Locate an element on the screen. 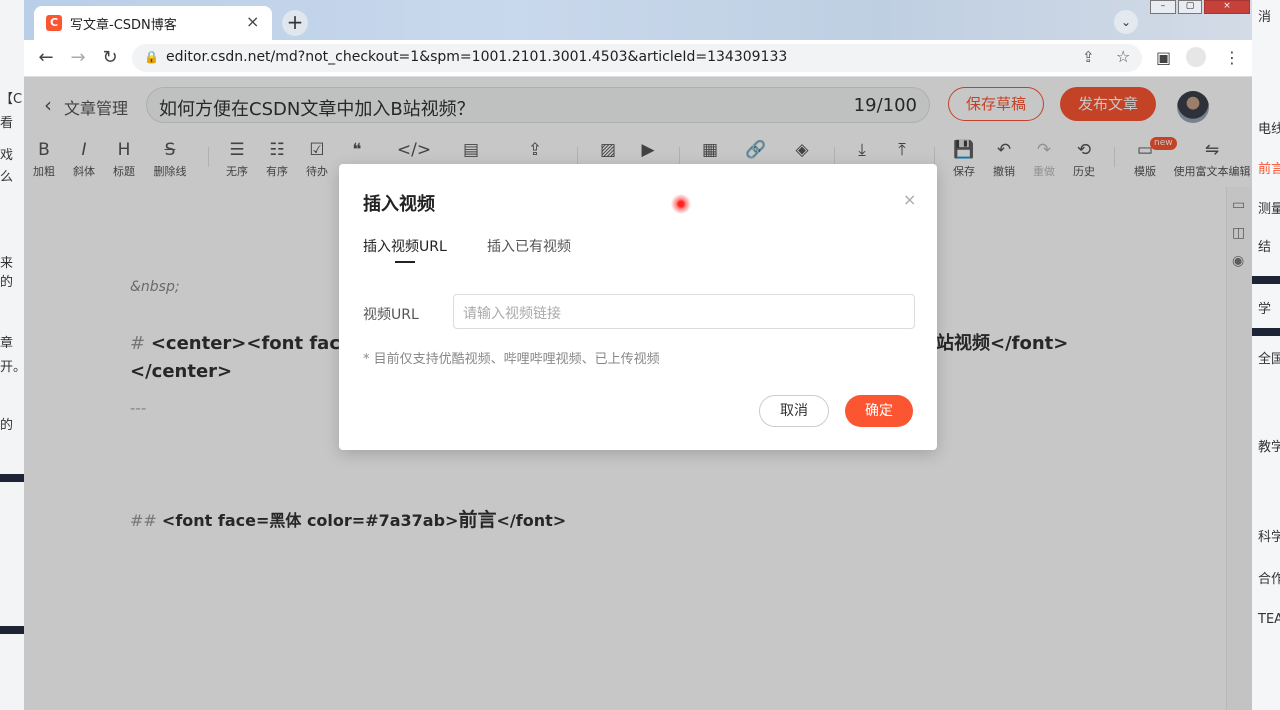 This screenshot has height=710, width=1280. right-fragment: 科学 is located at coordinates (1269, 537).